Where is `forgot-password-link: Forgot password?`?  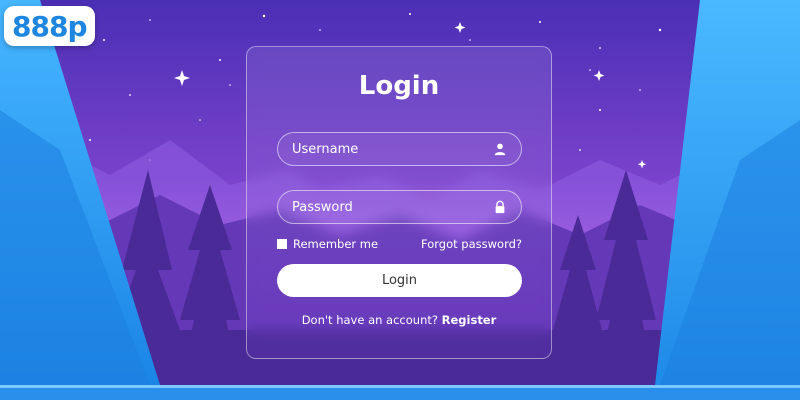
forgot-password-link: Forgot password? is located at coordinates (471, 244).